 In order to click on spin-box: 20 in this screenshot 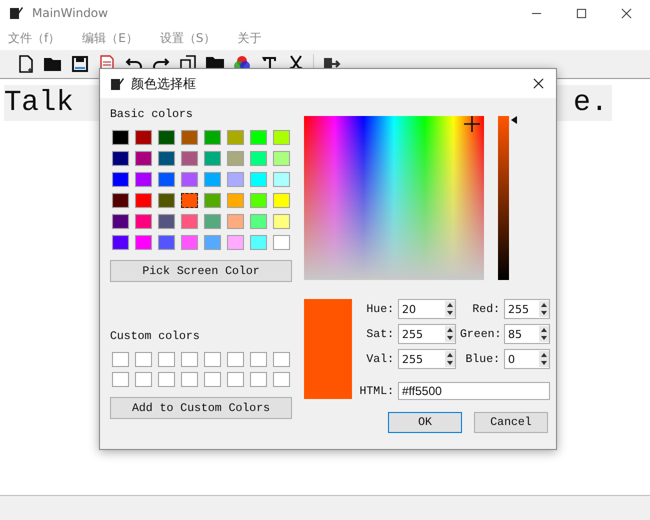, I will do `click(427, 309)`.